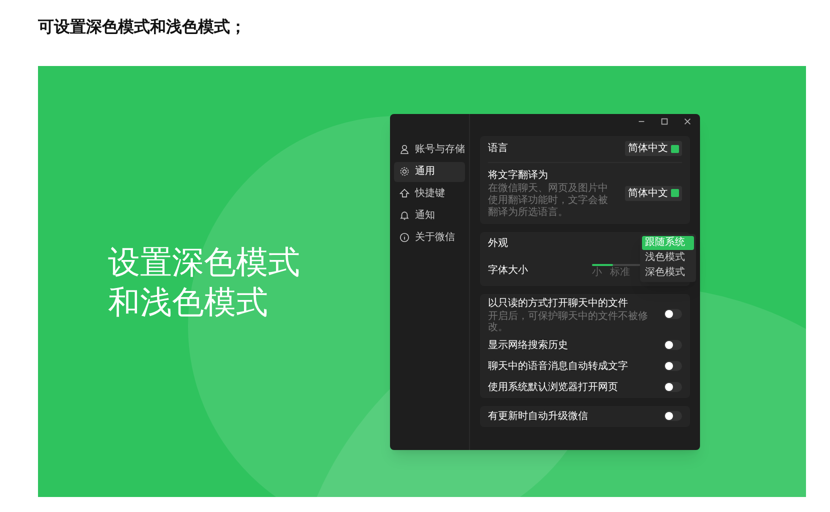  What do you see at coordinates (687, 121) in the screenshot?
I see `close-icon` at bounding box center [687, 121].